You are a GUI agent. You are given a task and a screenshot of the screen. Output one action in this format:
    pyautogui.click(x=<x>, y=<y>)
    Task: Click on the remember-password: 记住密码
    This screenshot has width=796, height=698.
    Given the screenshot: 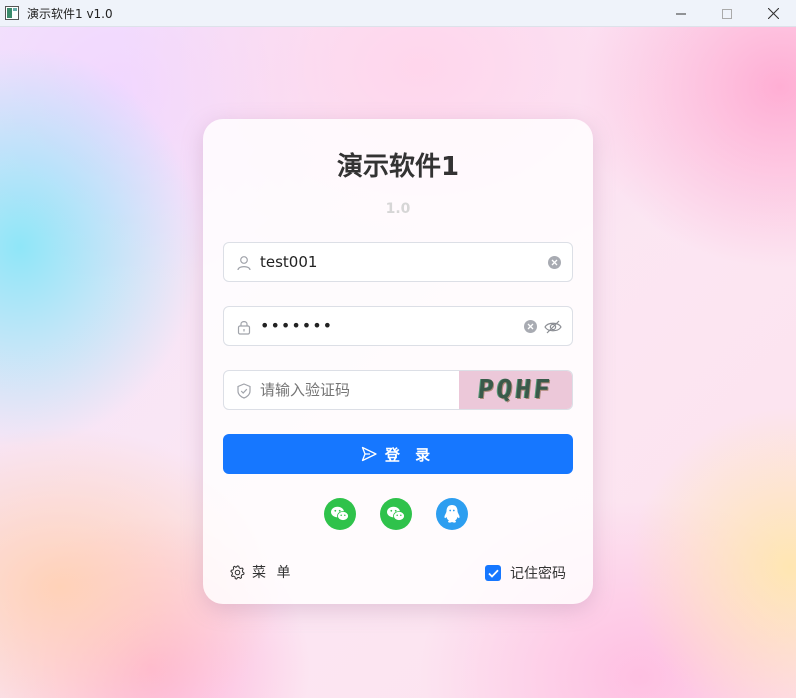 What is the action you would take?
    pyautogui.click(x=525, y=573)
    